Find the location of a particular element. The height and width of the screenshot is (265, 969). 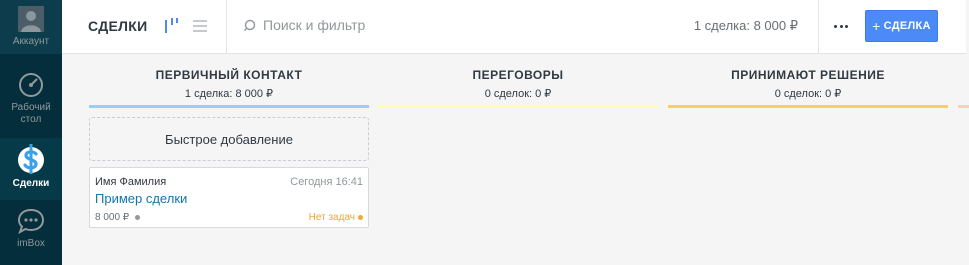

sidebar-item-deals: Сделки is located at coordinates (31, 169).